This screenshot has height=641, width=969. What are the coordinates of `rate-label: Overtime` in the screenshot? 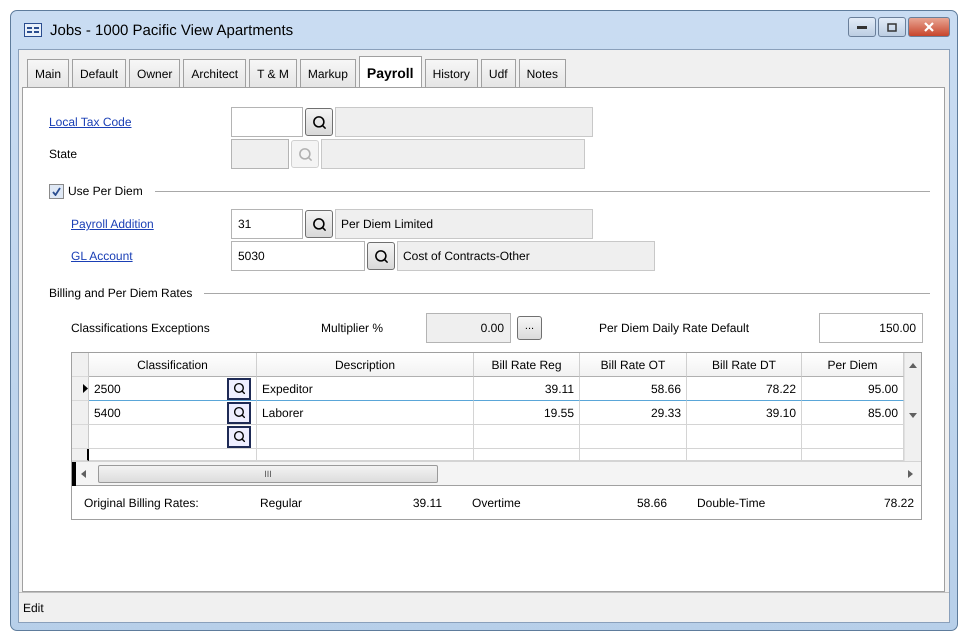 It's located at (496, 503).